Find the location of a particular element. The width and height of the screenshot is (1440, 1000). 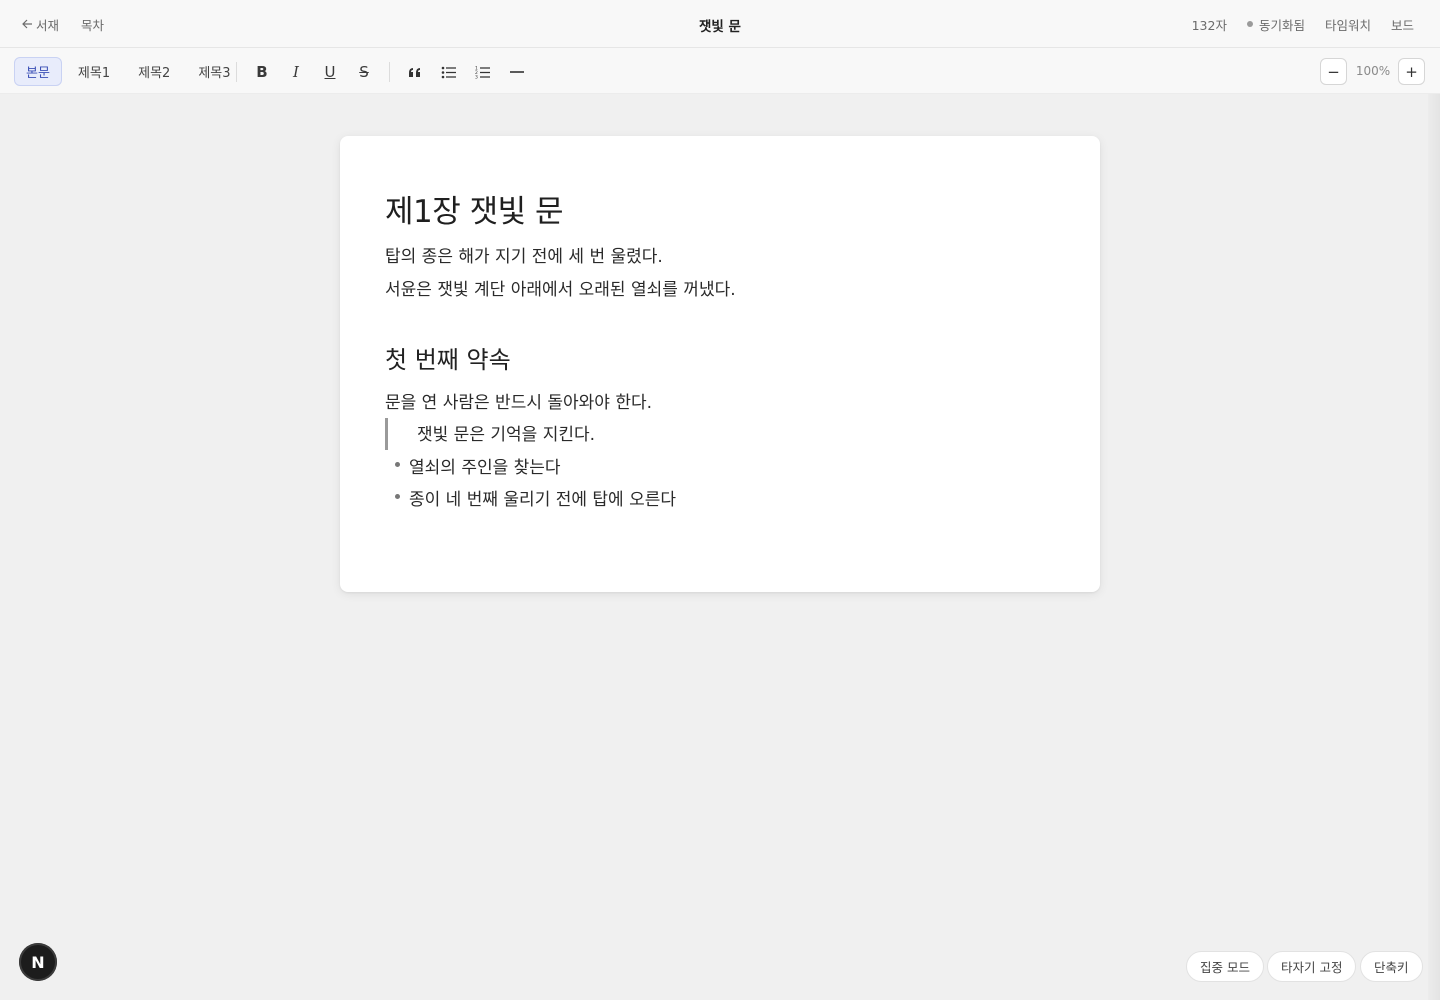

bold-button: B is located at coordinates (262, 72).